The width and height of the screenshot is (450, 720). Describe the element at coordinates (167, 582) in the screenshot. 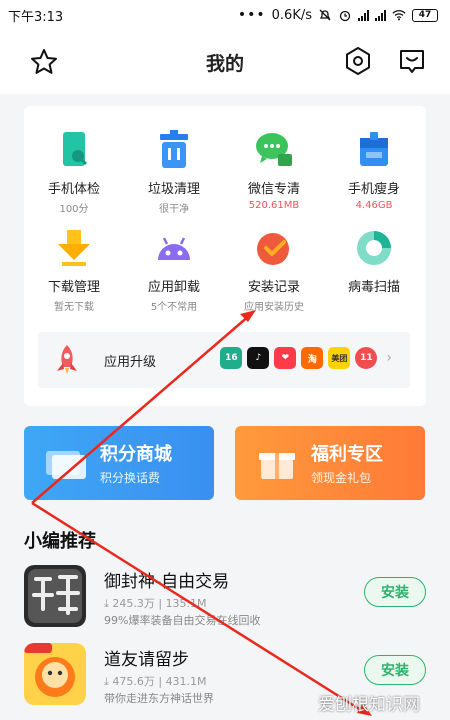

I see `app-name: 御封神-自由交易` at that location.